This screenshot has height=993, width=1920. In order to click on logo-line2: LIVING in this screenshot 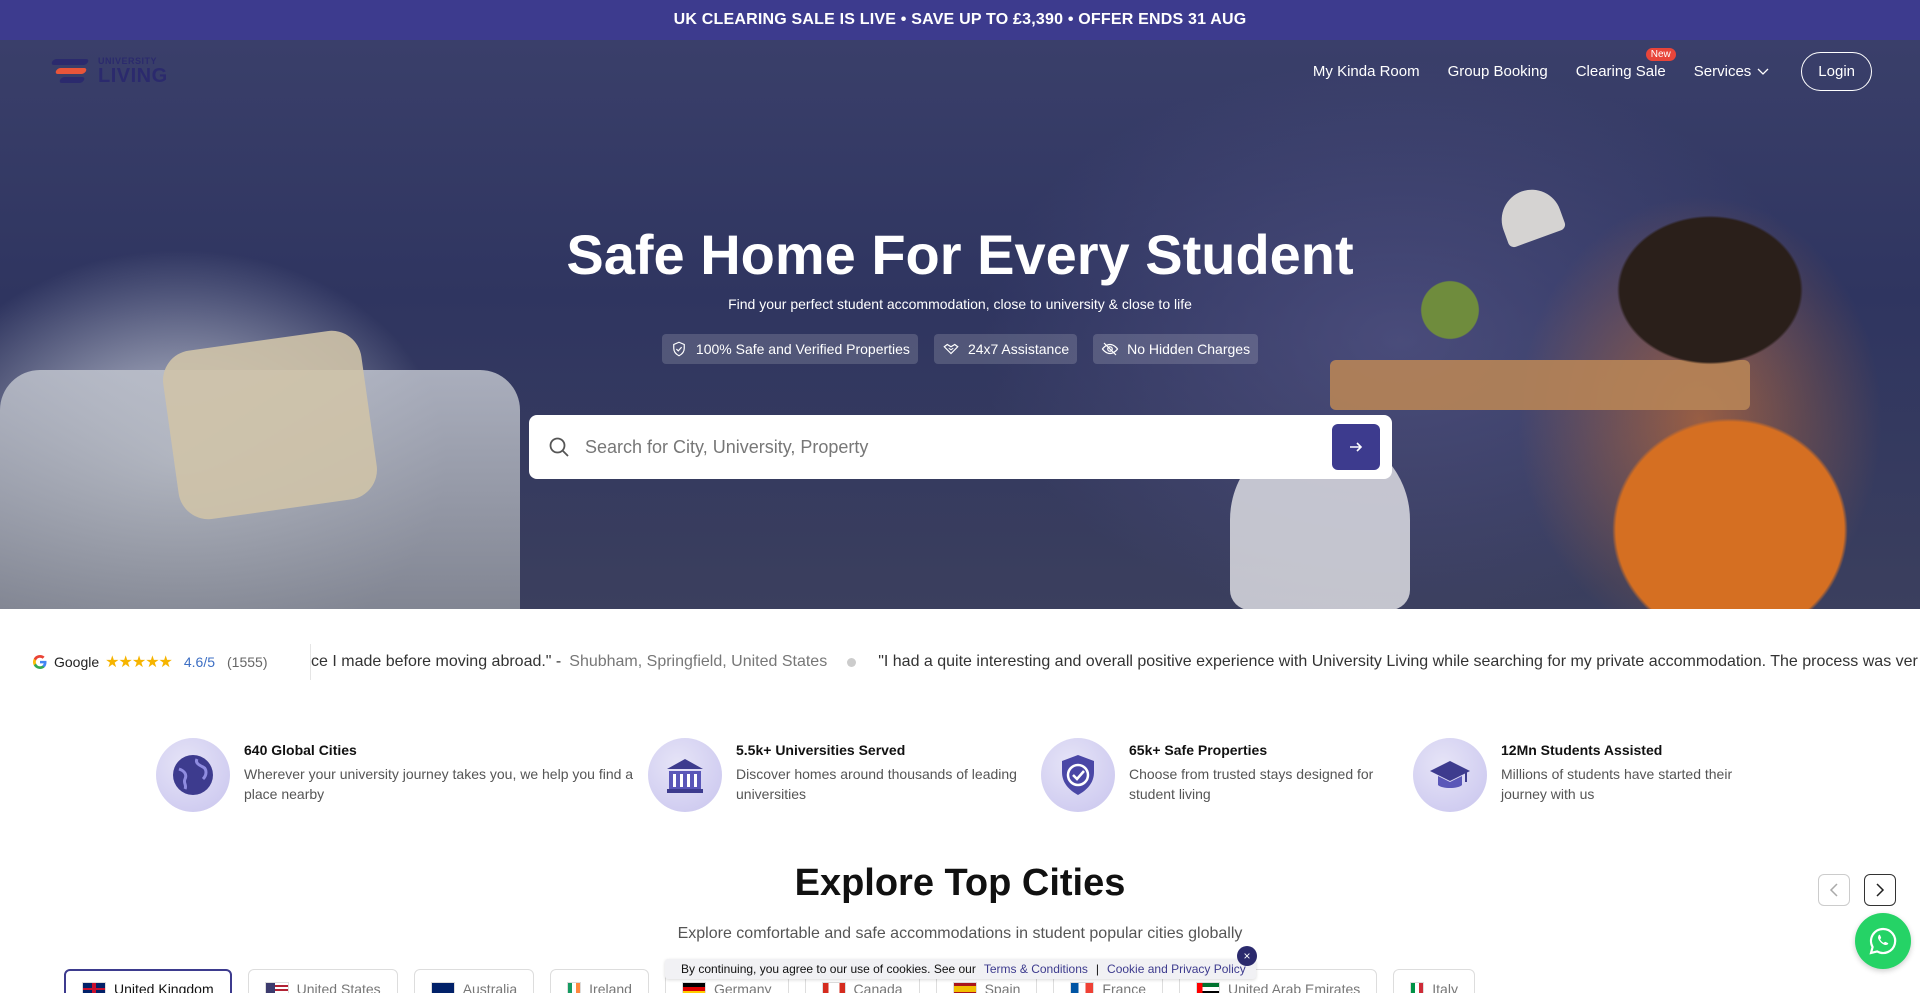, I will do `click(133, 75)`.